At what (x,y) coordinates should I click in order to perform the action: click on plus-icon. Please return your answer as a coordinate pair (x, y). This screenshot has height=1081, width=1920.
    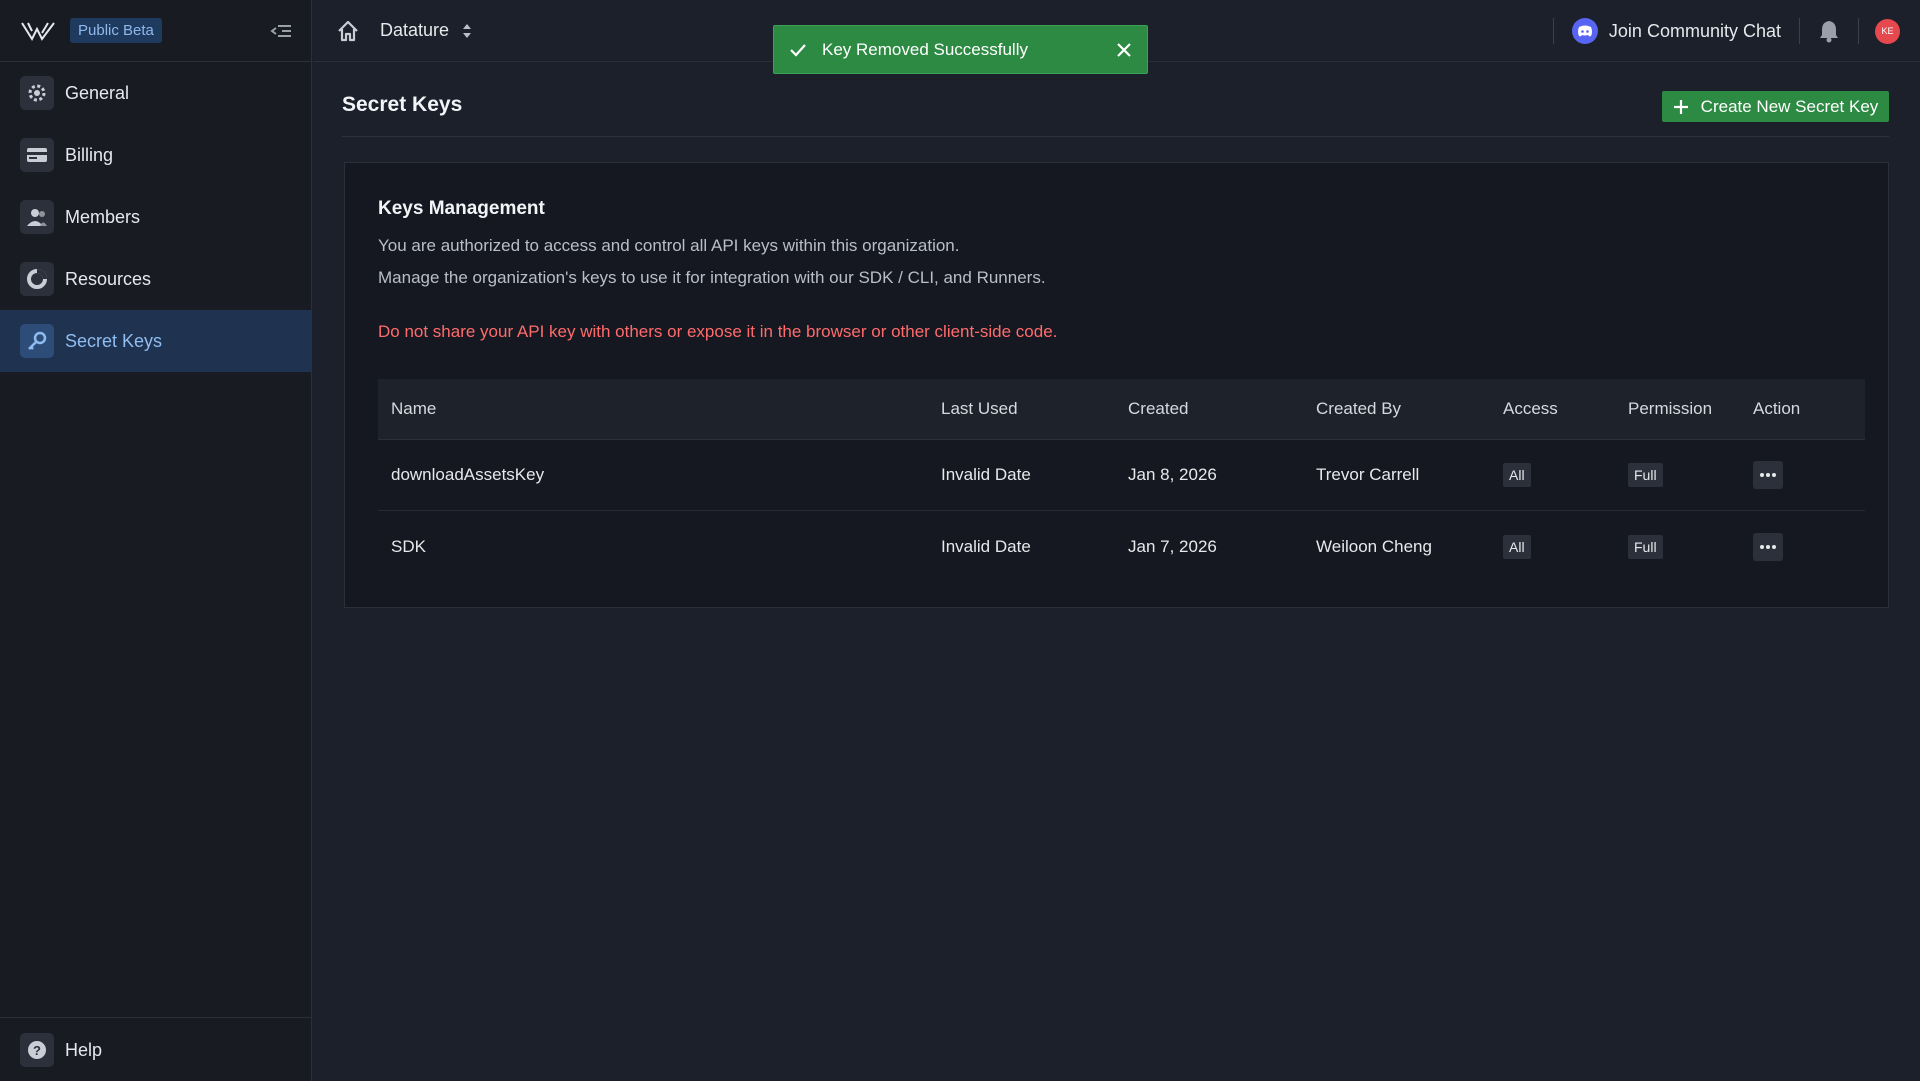
    Looking at the image, I should click on (1680, 106).